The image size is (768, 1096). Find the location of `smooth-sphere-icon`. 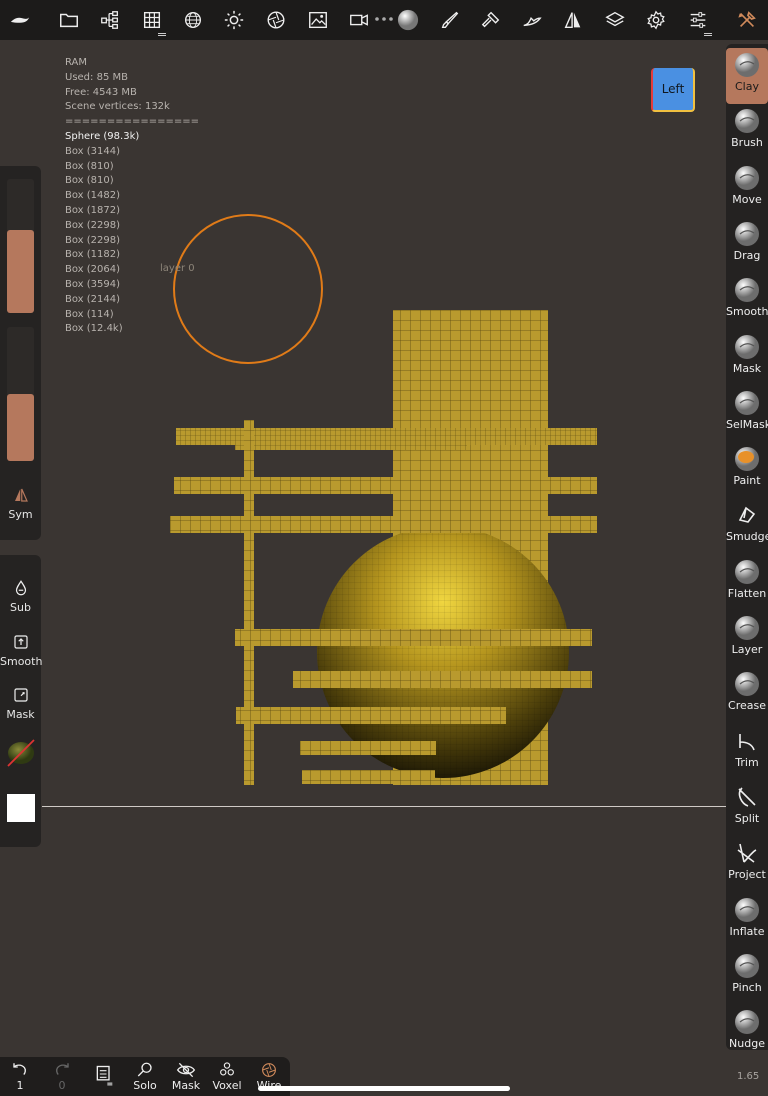

smooth-sphere-icon is located at coordinates (747, 290).